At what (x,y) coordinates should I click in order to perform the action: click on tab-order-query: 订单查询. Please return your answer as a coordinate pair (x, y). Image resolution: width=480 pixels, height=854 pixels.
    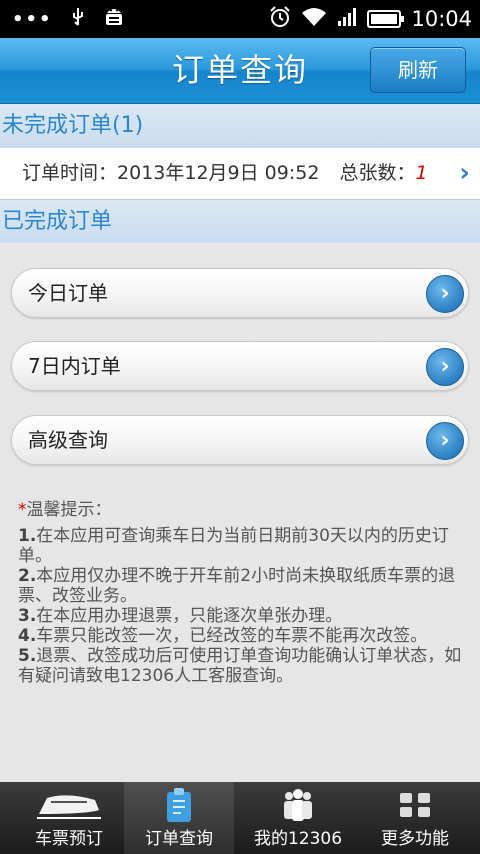
    Looking at the image, I should click on (179, 818).